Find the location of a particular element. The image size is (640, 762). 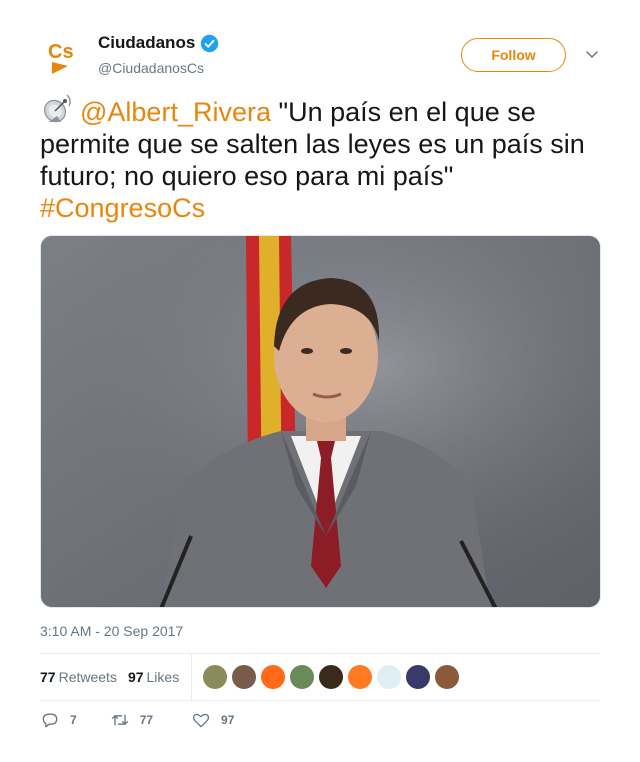

stats-separator is located at coordinates (192, 677).